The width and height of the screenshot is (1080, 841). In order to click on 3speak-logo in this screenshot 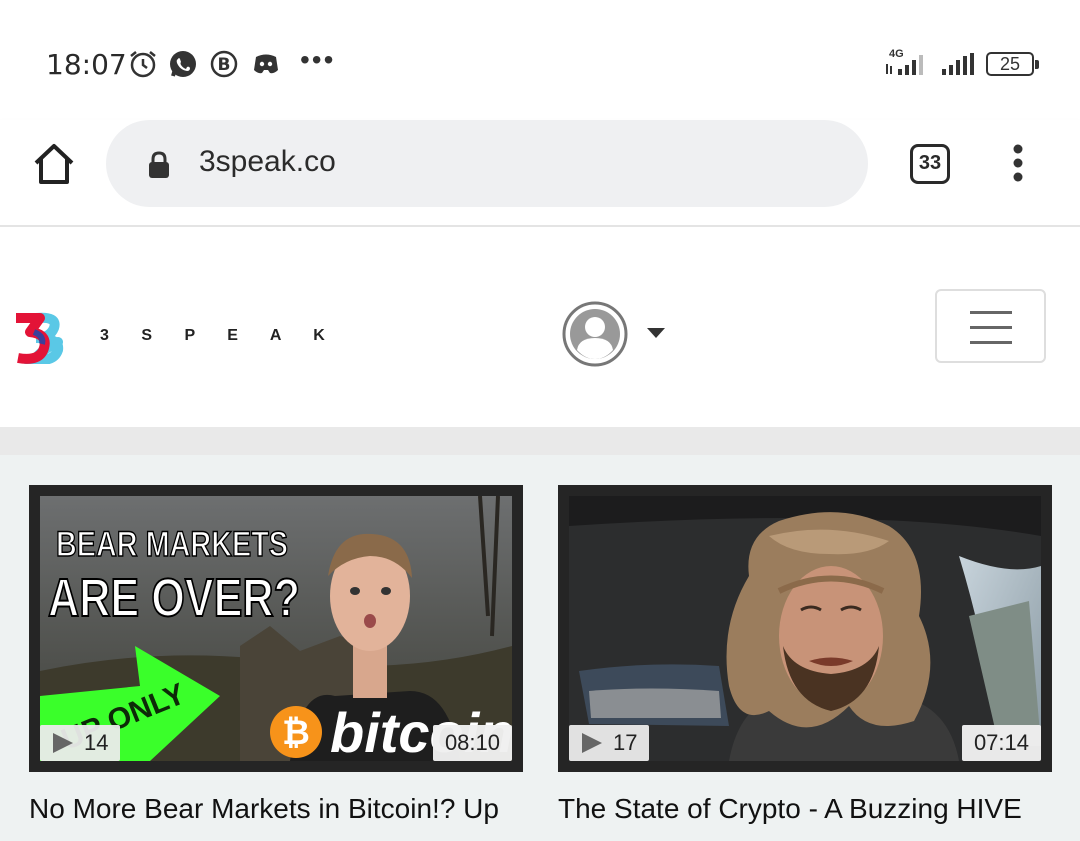, I will do `click(46, 338)`.